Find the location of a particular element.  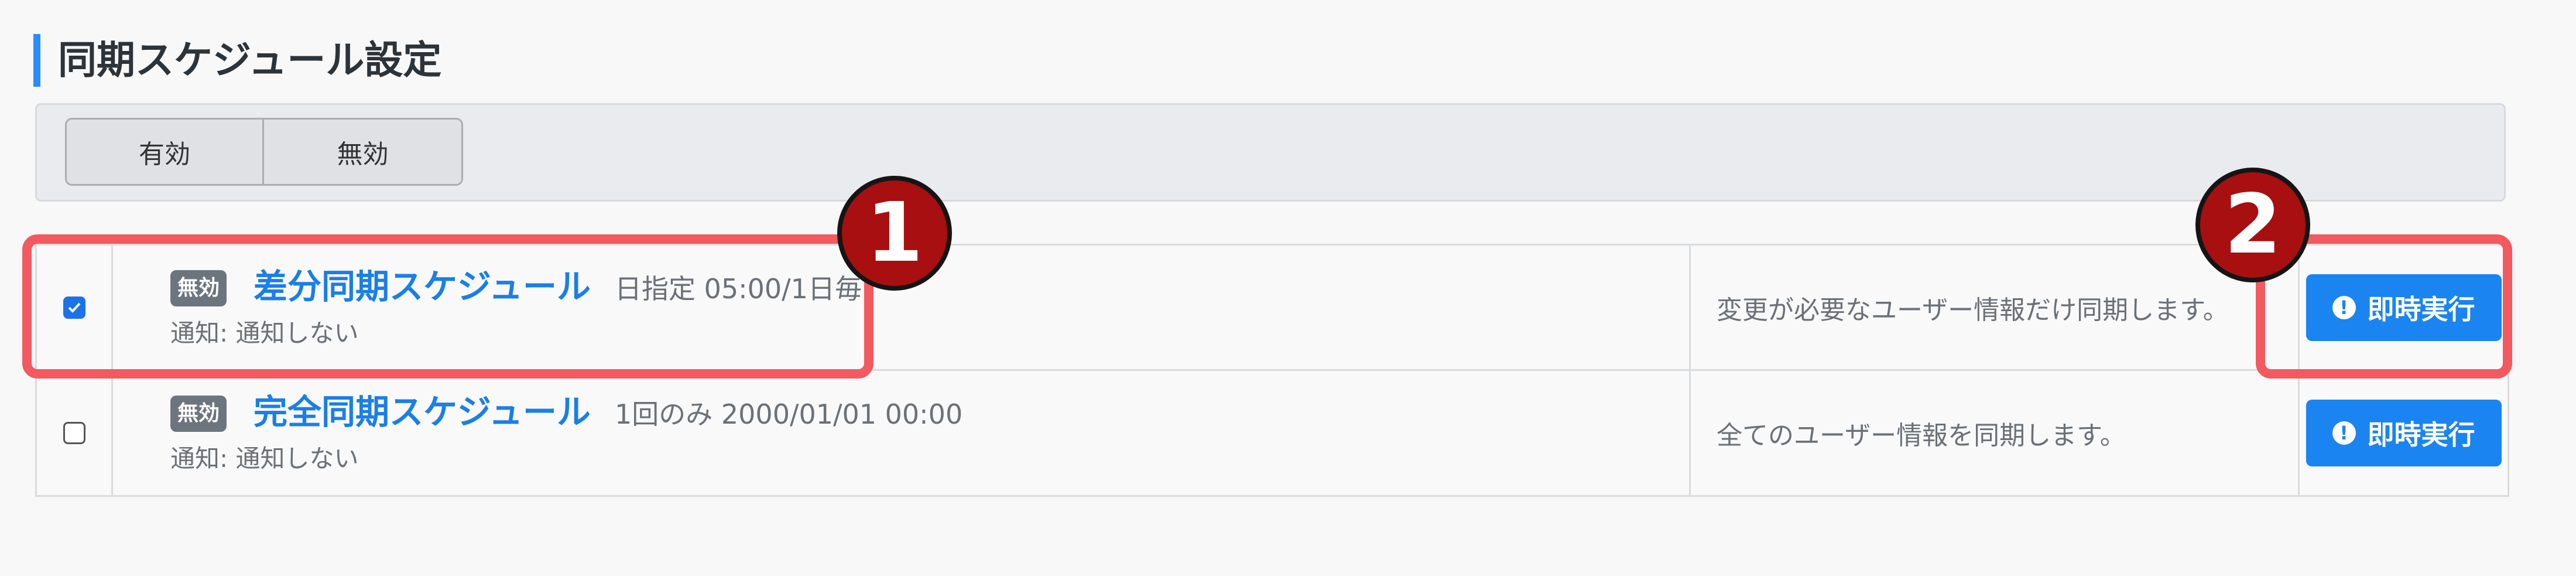

schedule-text: 日指定 05:00/1日毎 is located at coordinates (738, 289).